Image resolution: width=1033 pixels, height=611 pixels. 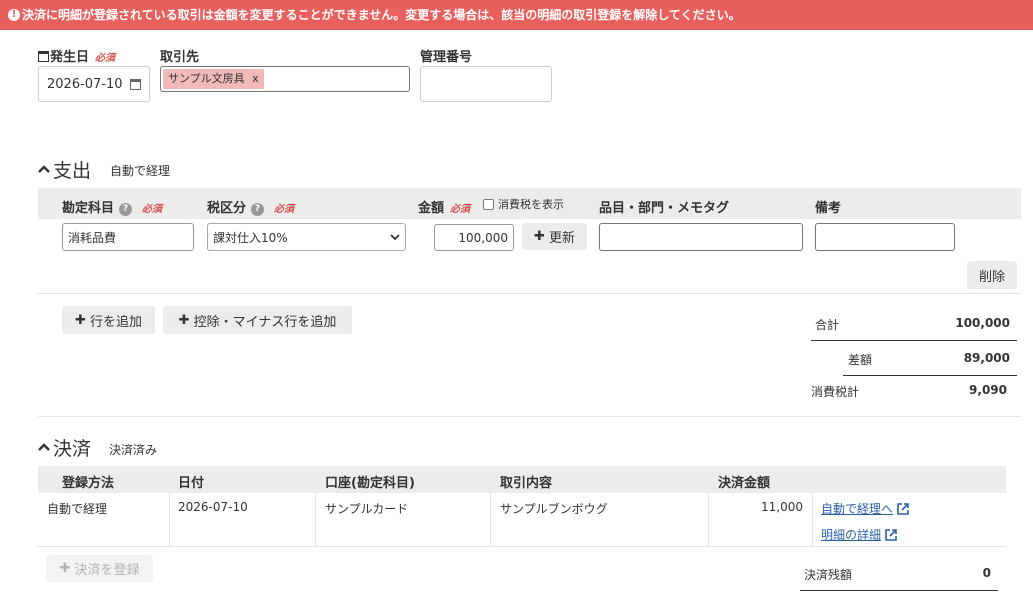 What do you see at coordinates (72, 171) in the screenshot?
I see `expense-title: 支出` at bounding box center [72, 171].